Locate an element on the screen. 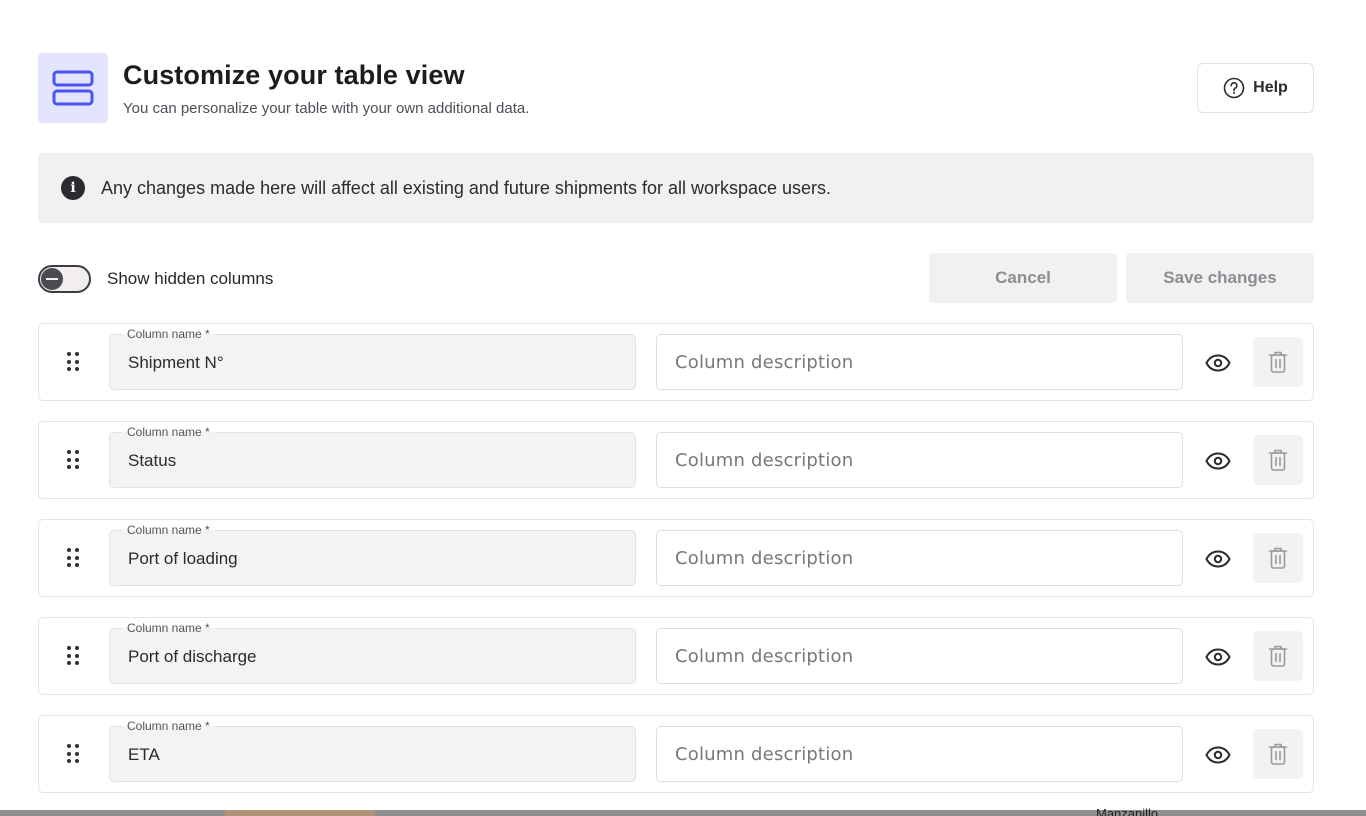  table-rows-icon is located at coordinates (73, 88).